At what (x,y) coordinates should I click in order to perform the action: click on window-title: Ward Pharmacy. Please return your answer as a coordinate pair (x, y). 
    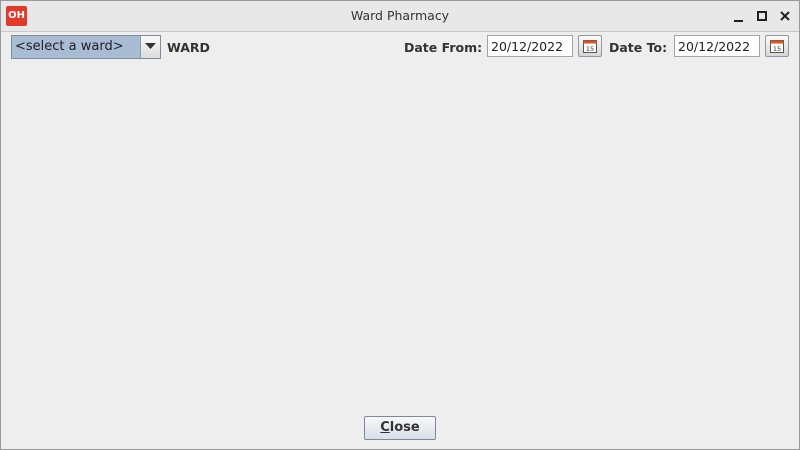
    Looking at the image, I should click on (400, 15).